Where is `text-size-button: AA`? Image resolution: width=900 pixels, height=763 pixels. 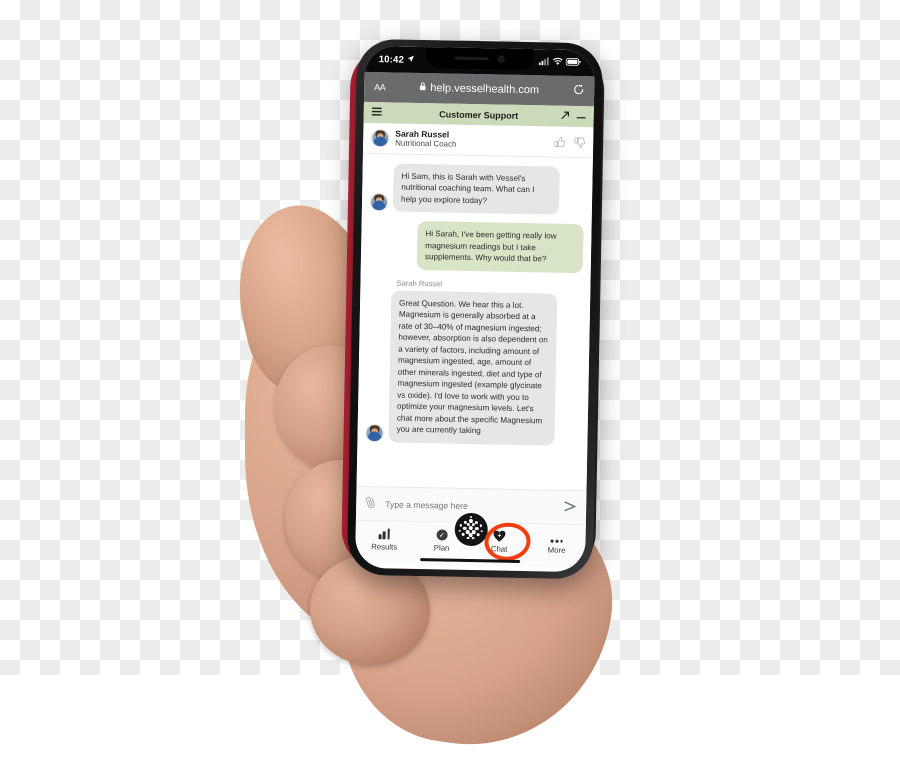
text-size-button: AA is located at coordinates (379, 87).